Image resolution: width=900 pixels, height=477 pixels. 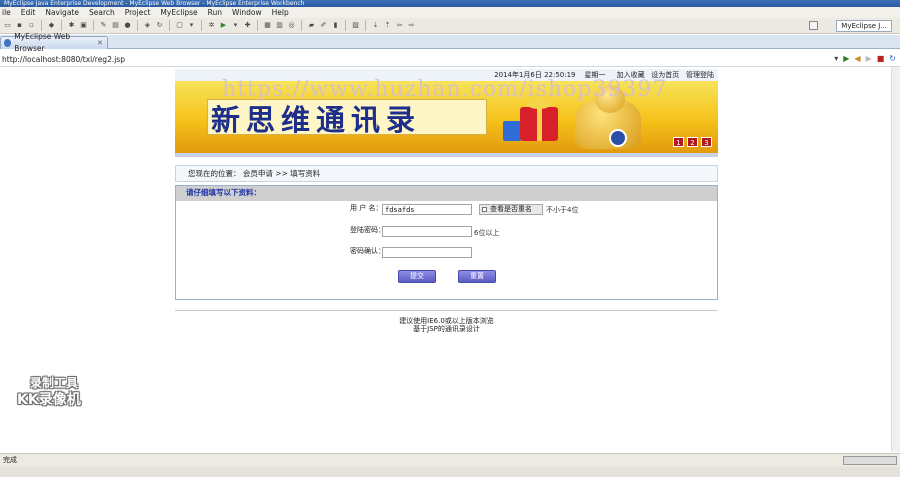 I want to click on password-hint: 6位以上, so click(x=487, y=233).